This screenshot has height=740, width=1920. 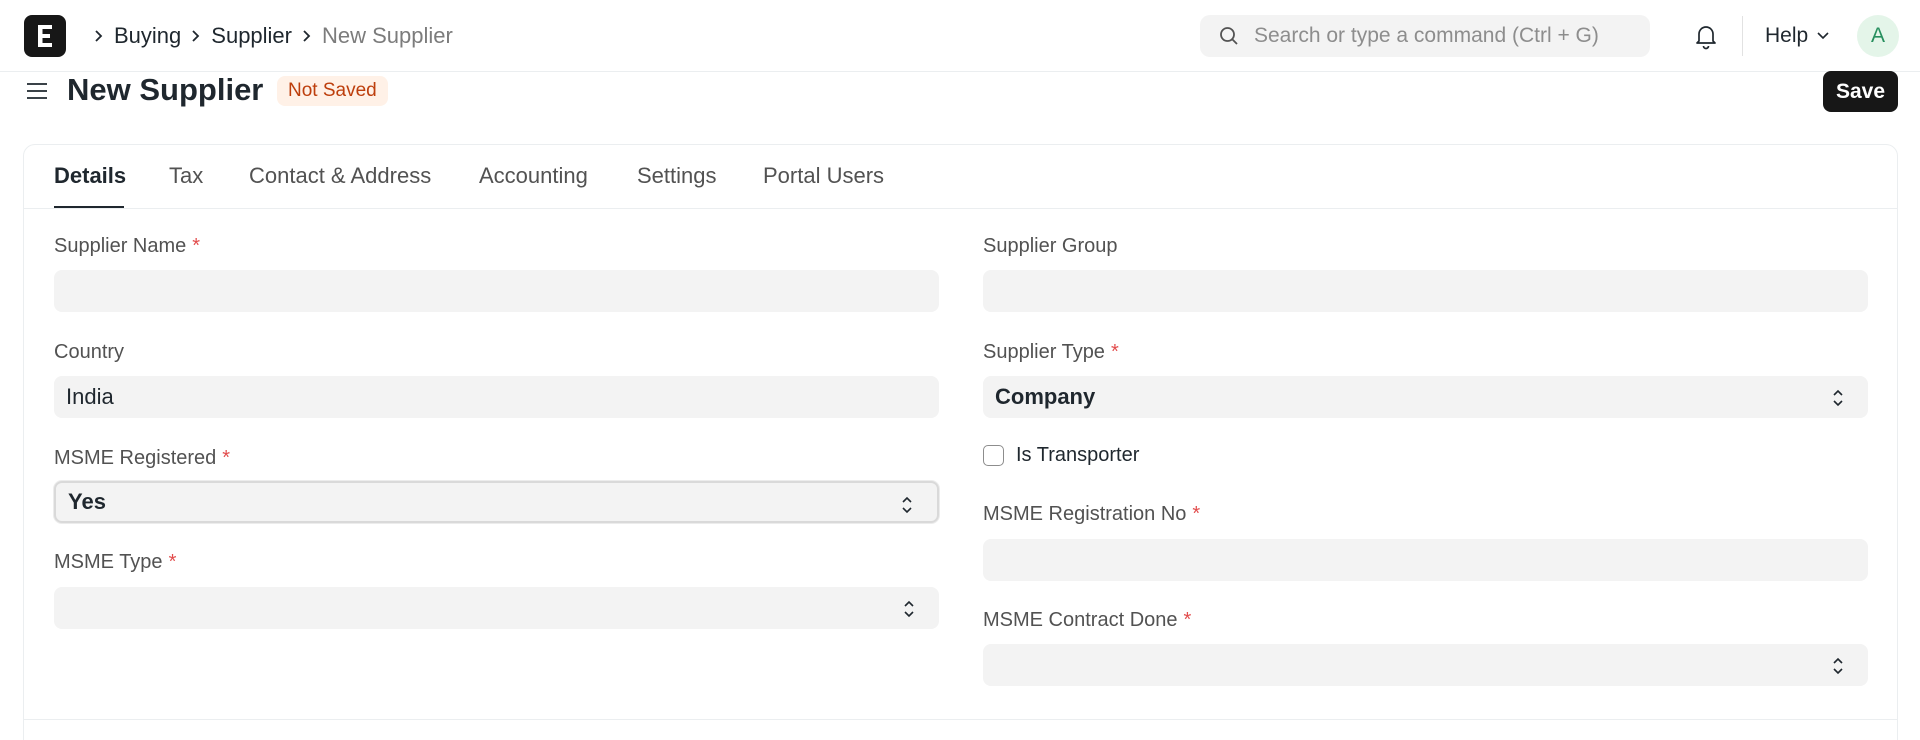 I want to click on msme-registration-no-input, so click(x=1425, y=560).